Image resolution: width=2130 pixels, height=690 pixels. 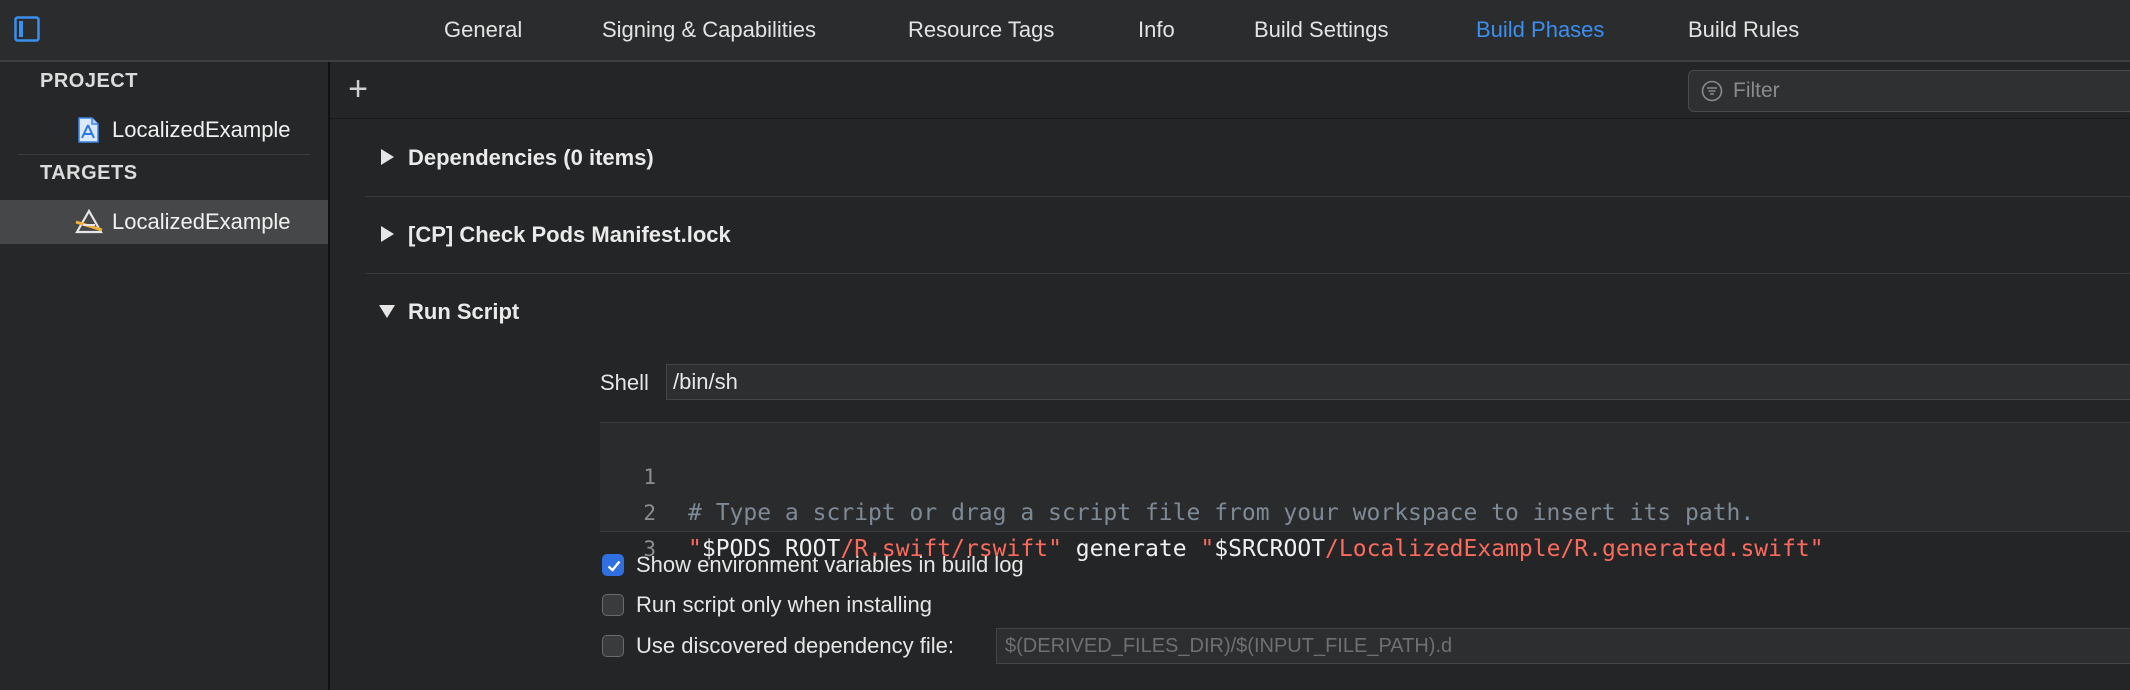 What do you see at coordinates (1156, 30) in the screenshot?
I see `tab-info: Info` at bounding box center [1156, 30].